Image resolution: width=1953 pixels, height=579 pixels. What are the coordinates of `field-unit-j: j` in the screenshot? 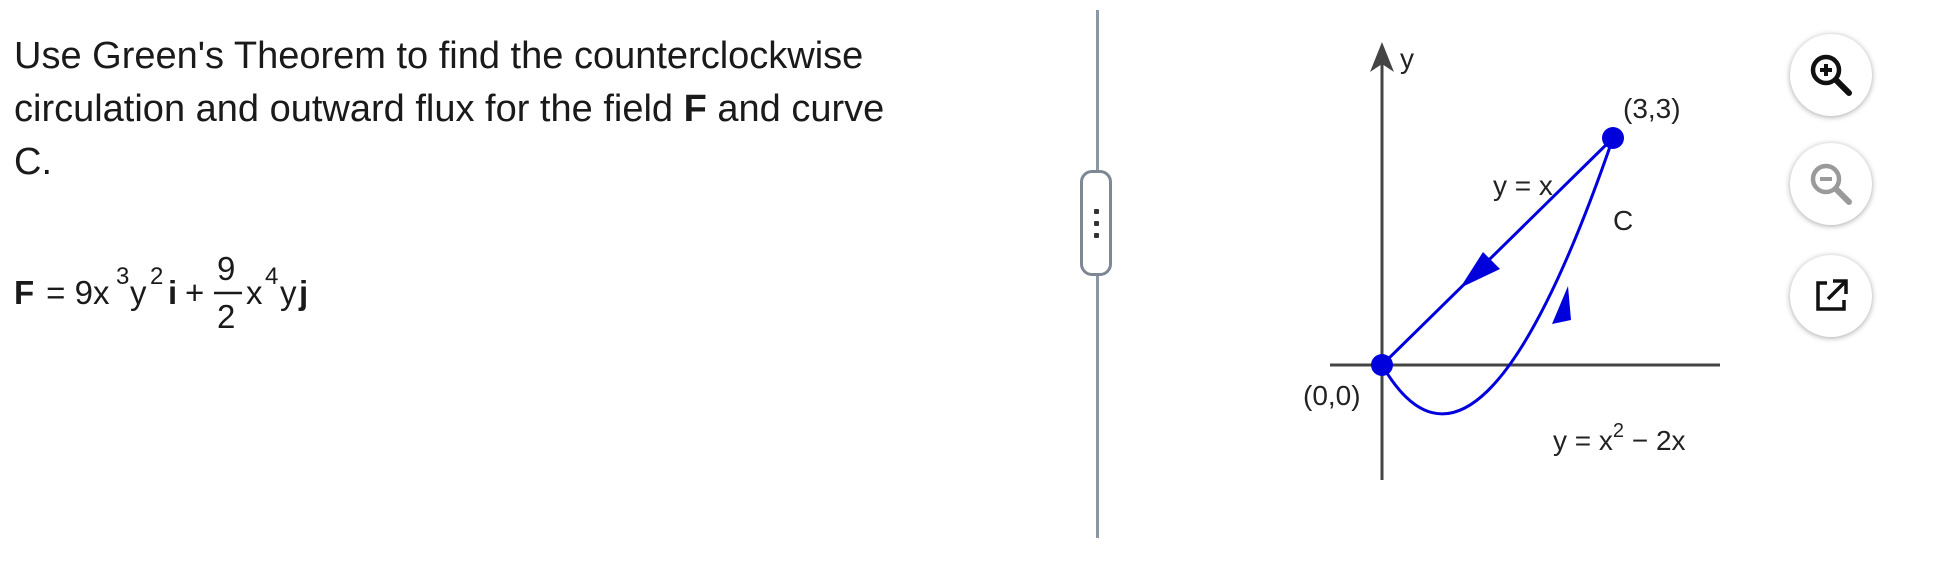 It's located at (303, 292).